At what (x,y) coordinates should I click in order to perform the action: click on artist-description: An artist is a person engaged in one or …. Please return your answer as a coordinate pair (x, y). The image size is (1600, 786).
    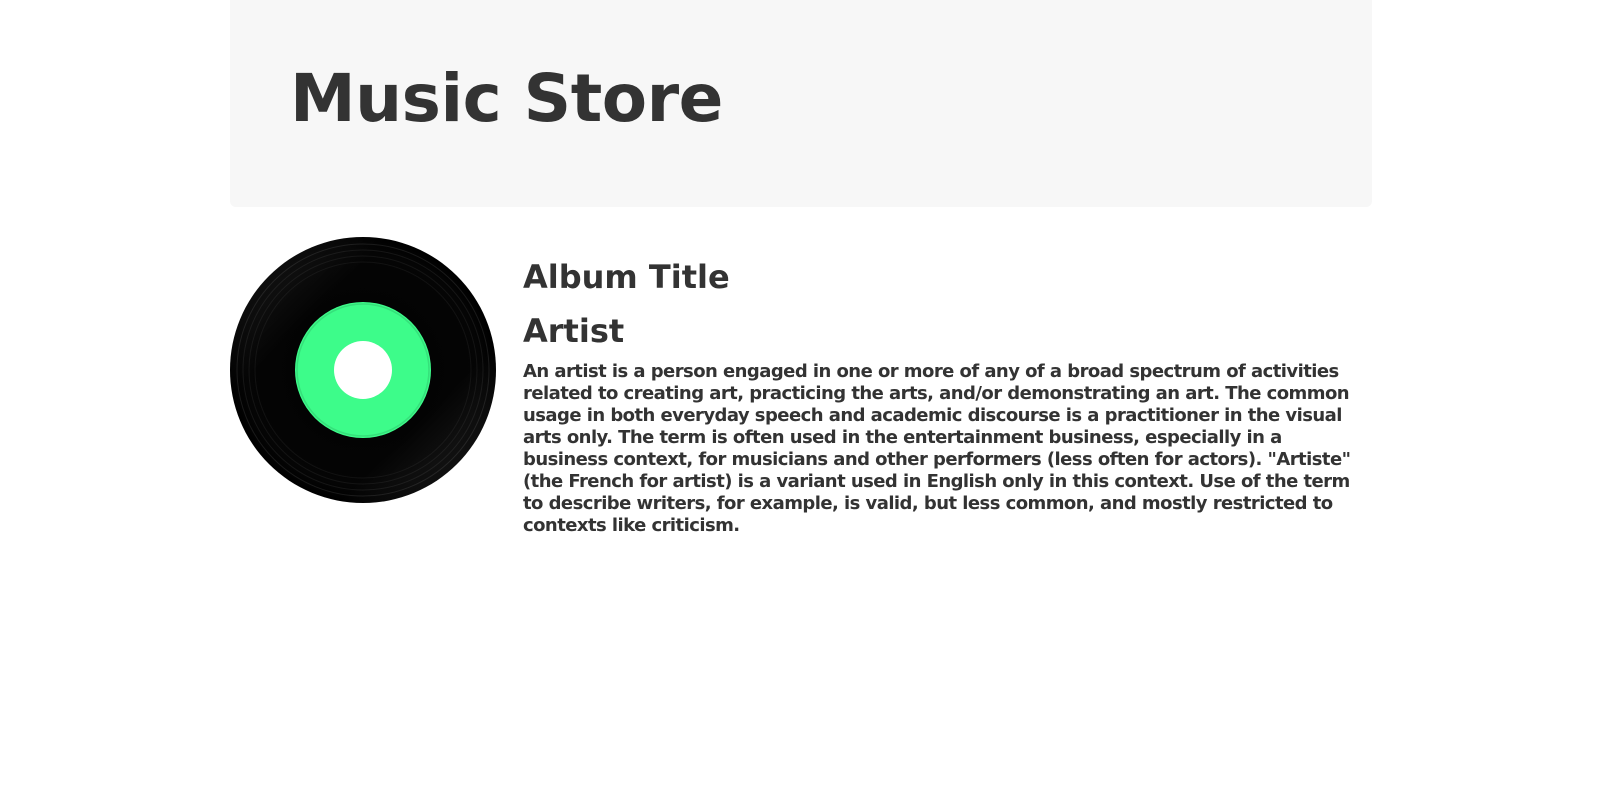
    Looking at the image, I should click on (937, 448).